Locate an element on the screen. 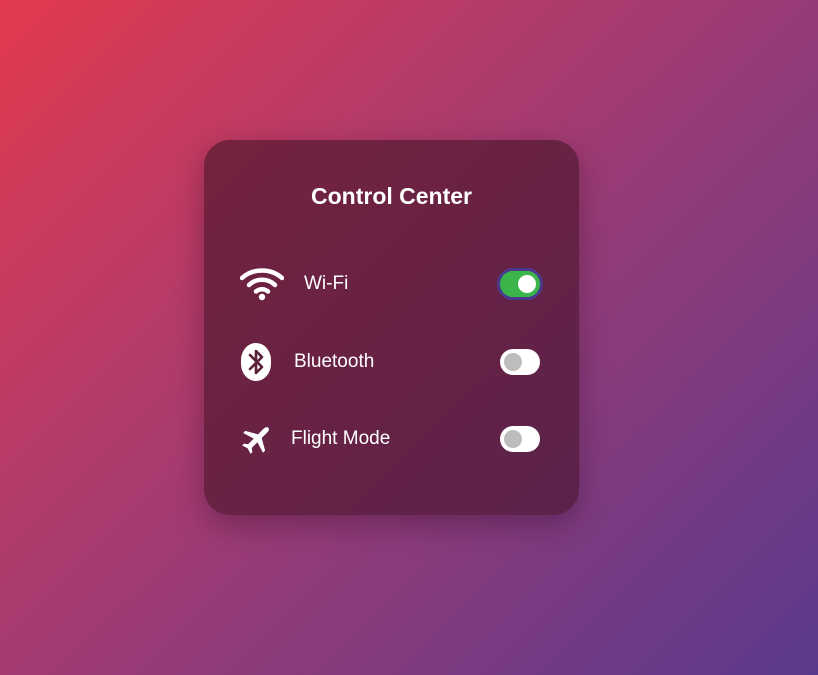  wifi-label: Wi-Fi is located at coordinates (326, 283).